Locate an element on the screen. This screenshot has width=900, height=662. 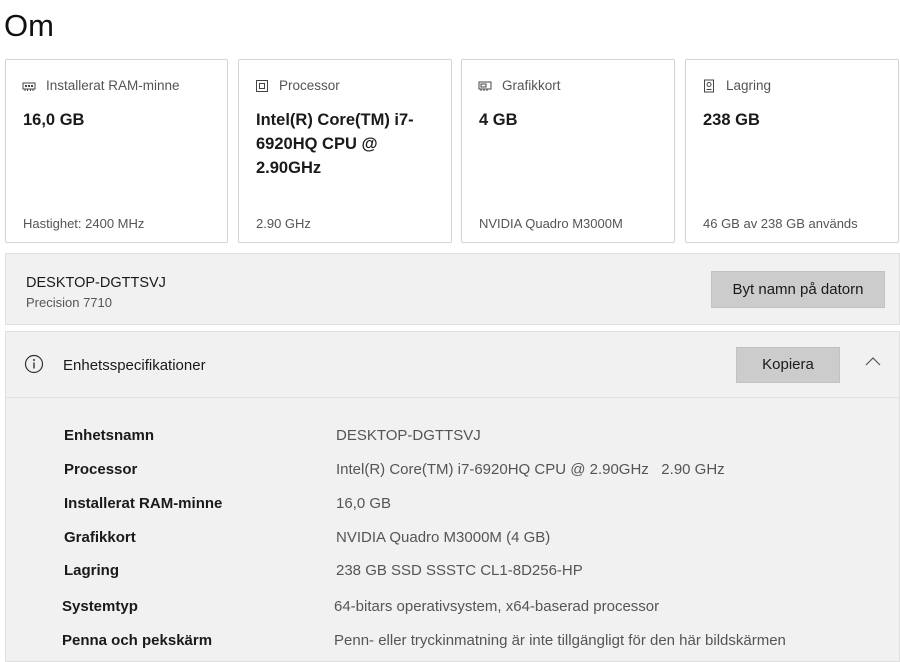
storage-icon is located at coordinates (709, 85).